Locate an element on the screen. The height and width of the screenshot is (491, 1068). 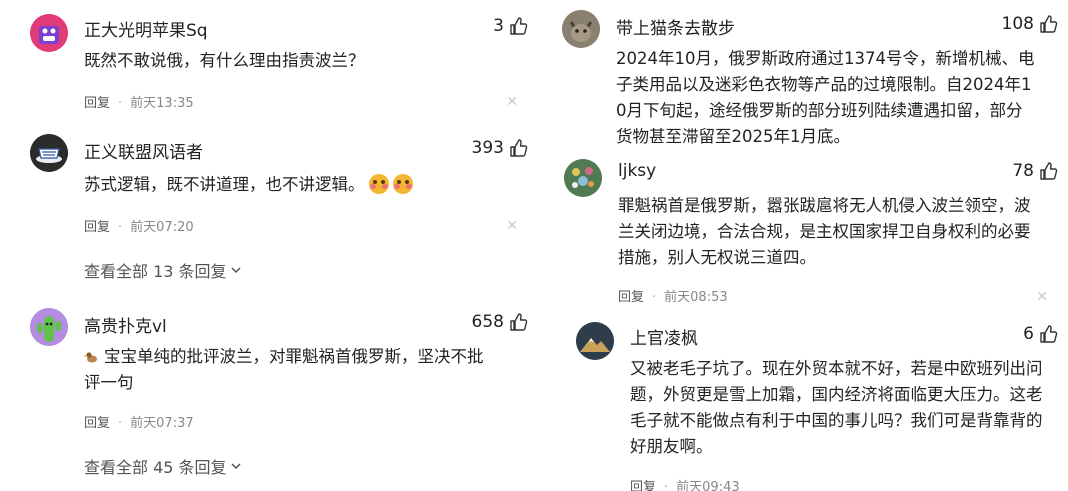
commenter-name: ljksy is located at coordinates (637, 171).